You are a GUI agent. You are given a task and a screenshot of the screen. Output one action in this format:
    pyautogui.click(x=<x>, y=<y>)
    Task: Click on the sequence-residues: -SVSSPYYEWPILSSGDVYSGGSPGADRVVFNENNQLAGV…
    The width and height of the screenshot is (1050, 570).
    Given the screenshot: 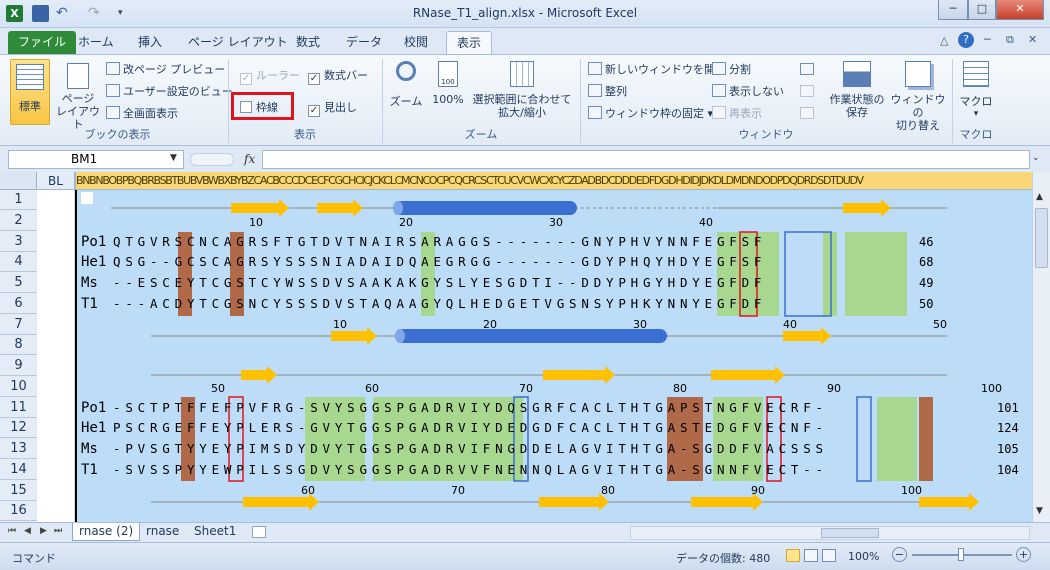 What is the action you would take?
    pyautogui.click(x=470, y=470)
    